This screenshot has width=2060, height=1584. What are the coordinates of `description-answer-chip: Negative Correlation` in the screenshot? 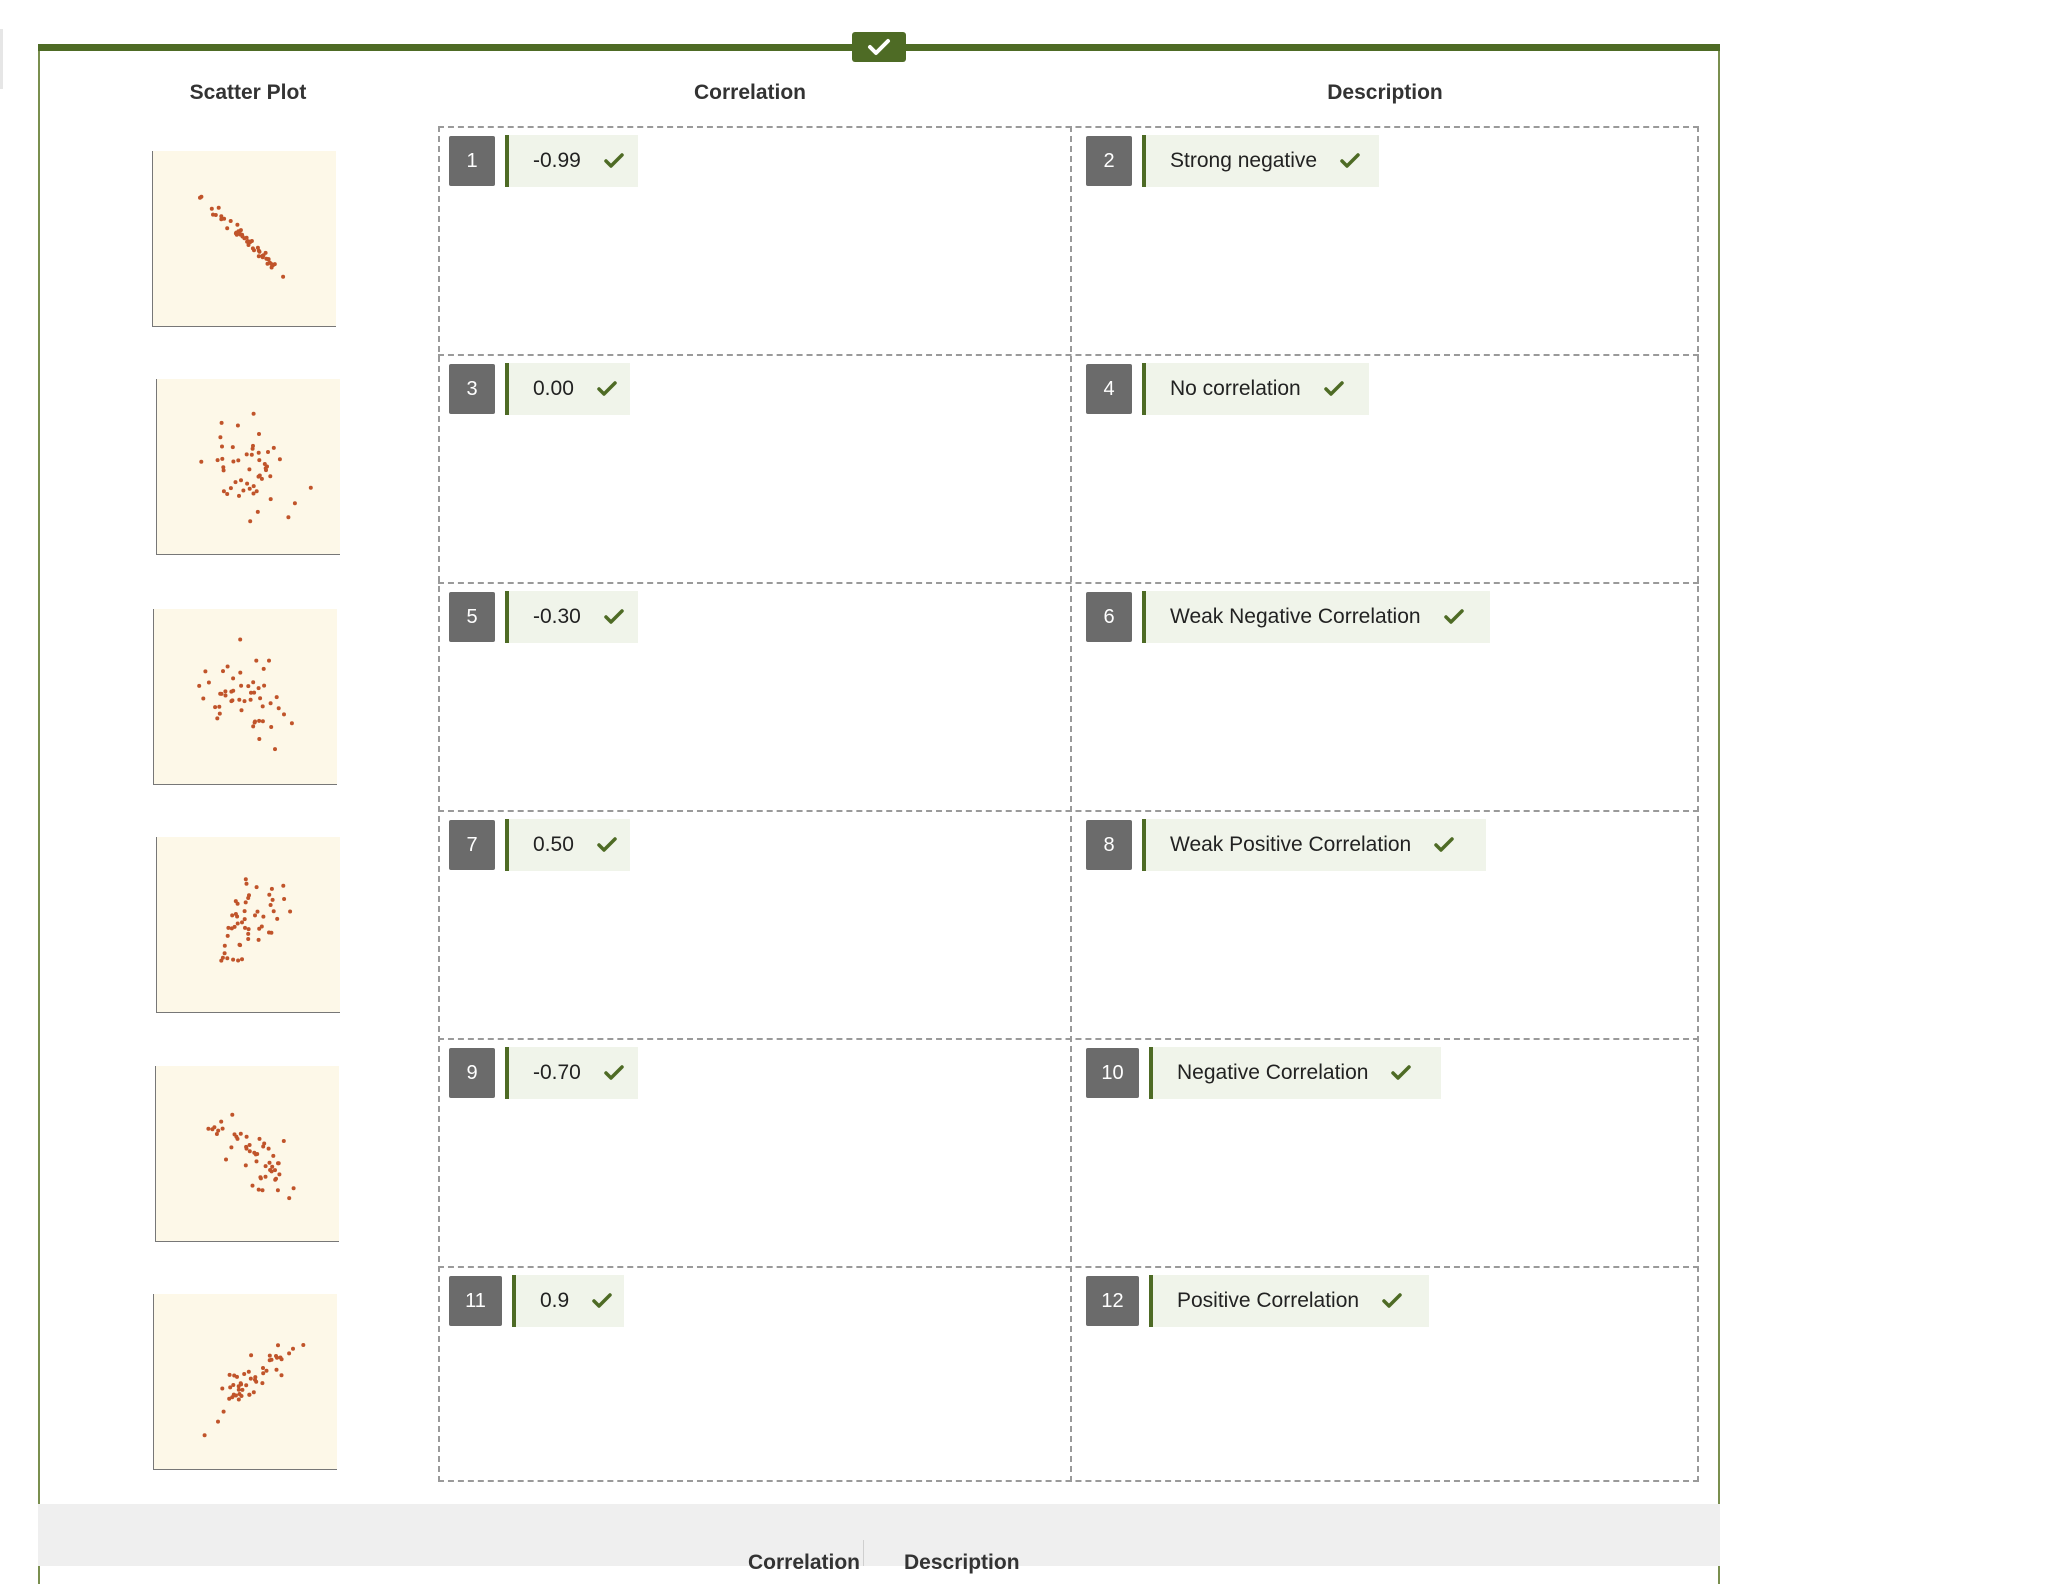 It's located at (1295, 1073).